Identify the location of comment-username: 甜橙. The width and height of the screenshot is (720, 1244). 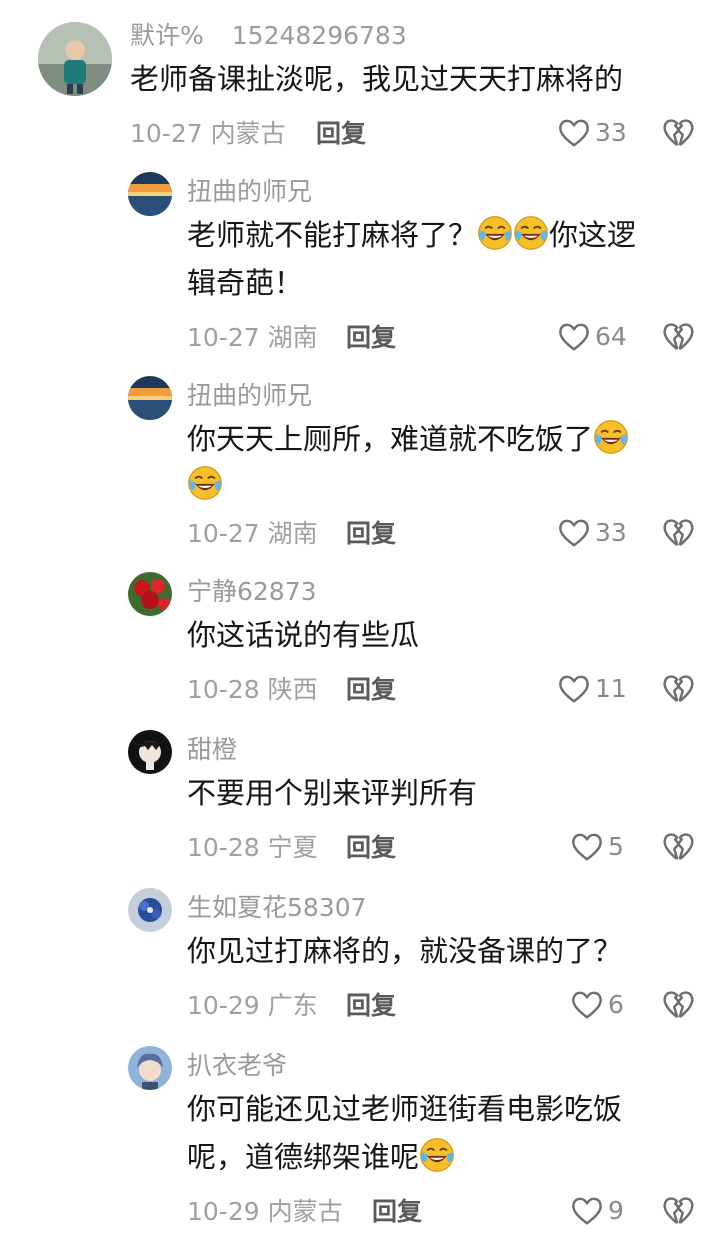
(212, 750).